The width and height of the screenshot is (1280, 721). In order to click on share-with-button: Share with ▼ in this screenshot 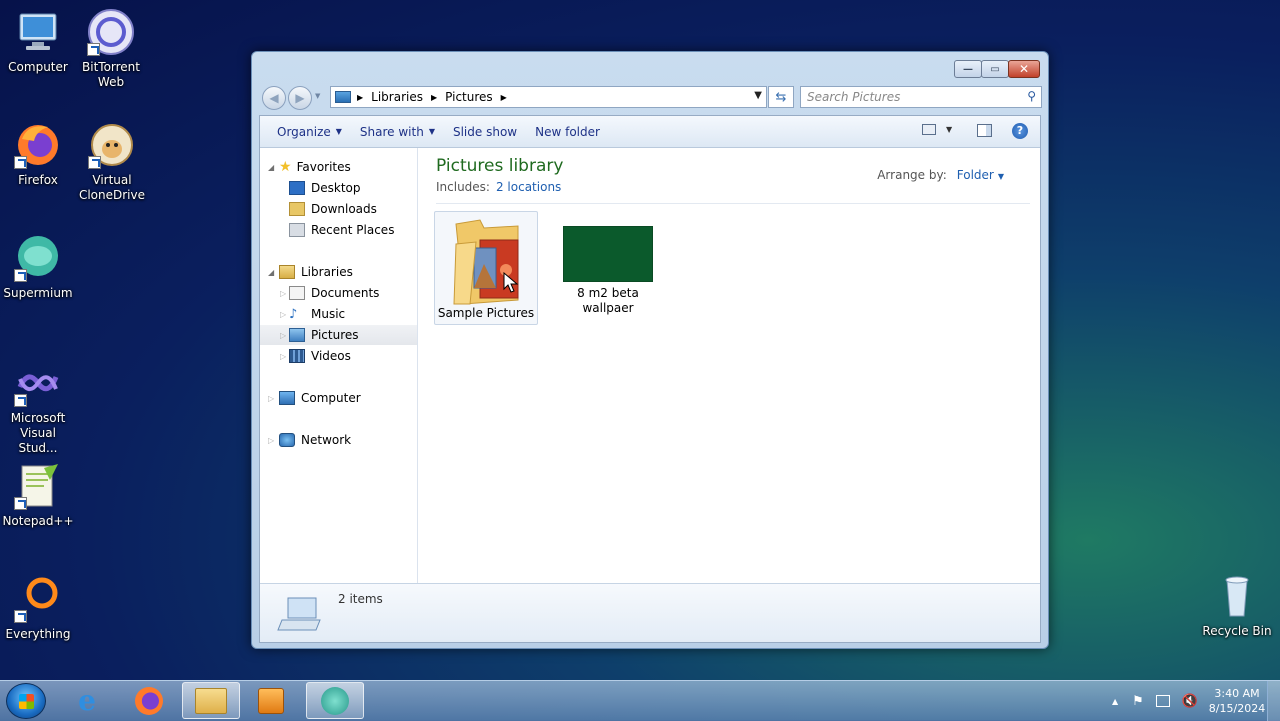, I will do `click(397, 132)`.